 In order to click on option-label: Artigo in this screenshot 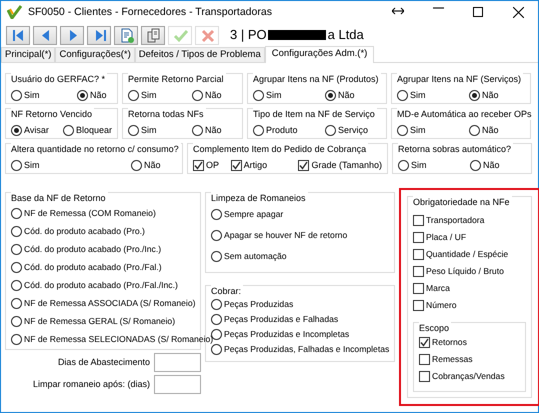, I will do `click(256, 165)`.